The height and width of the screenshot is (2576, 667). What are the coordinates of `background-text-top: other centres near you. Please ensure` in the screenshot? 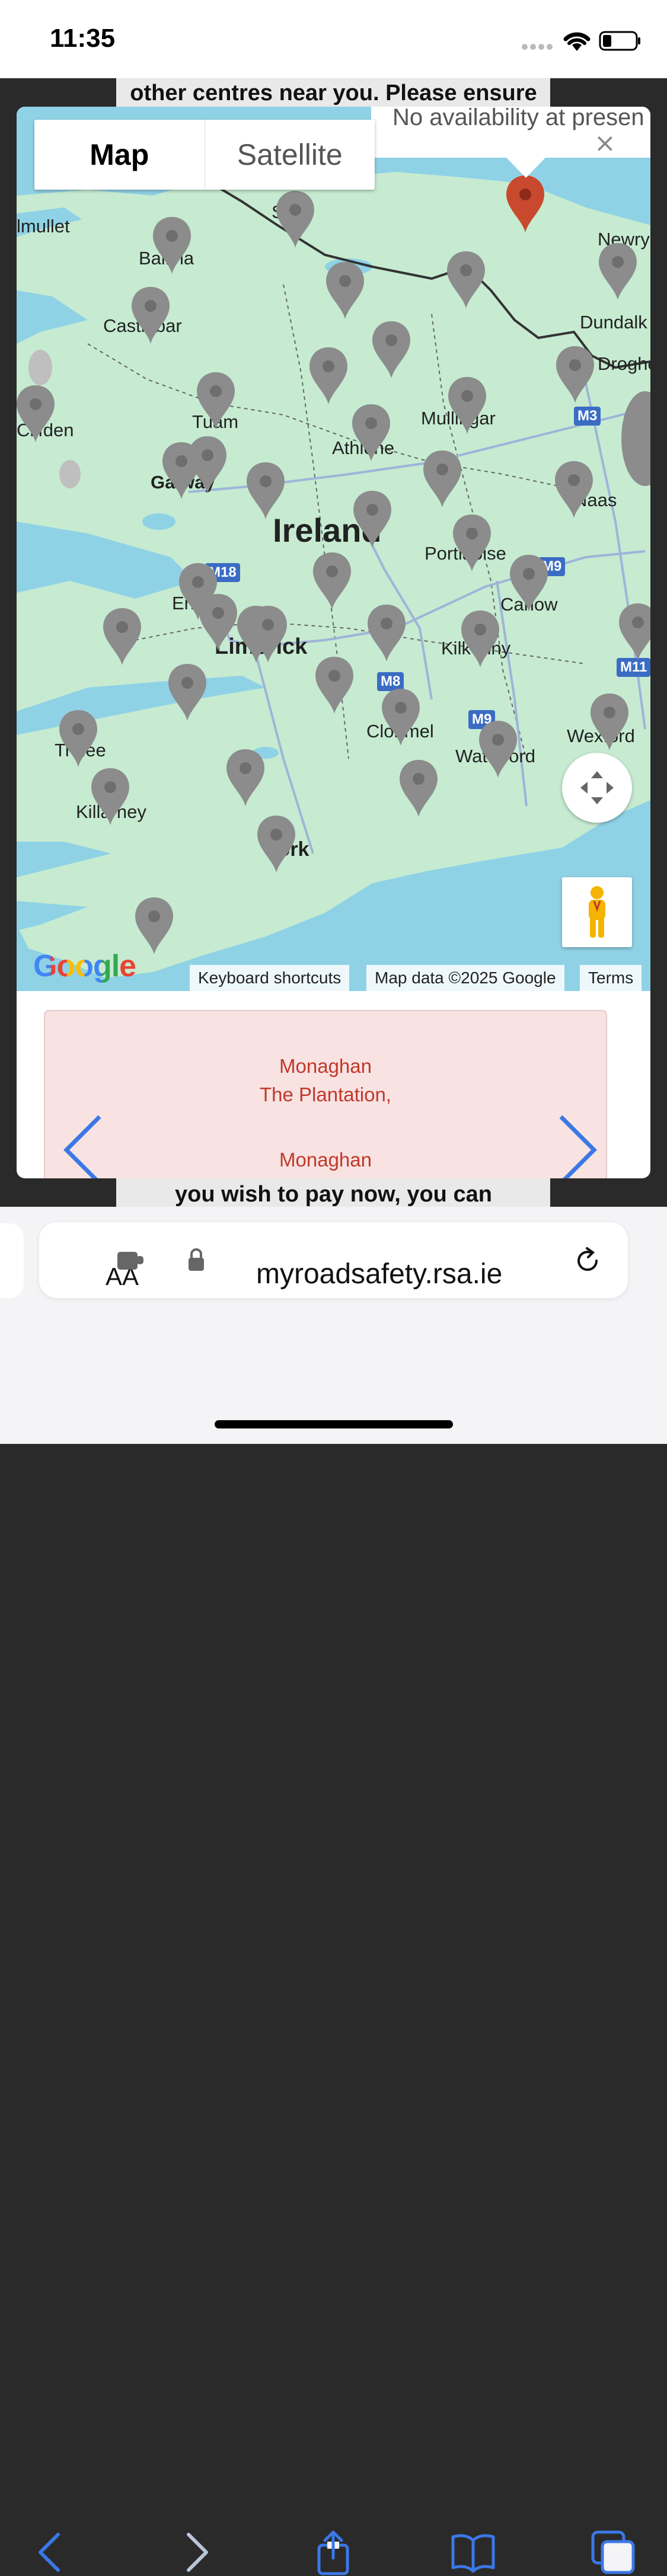 It's located at (333, 93).